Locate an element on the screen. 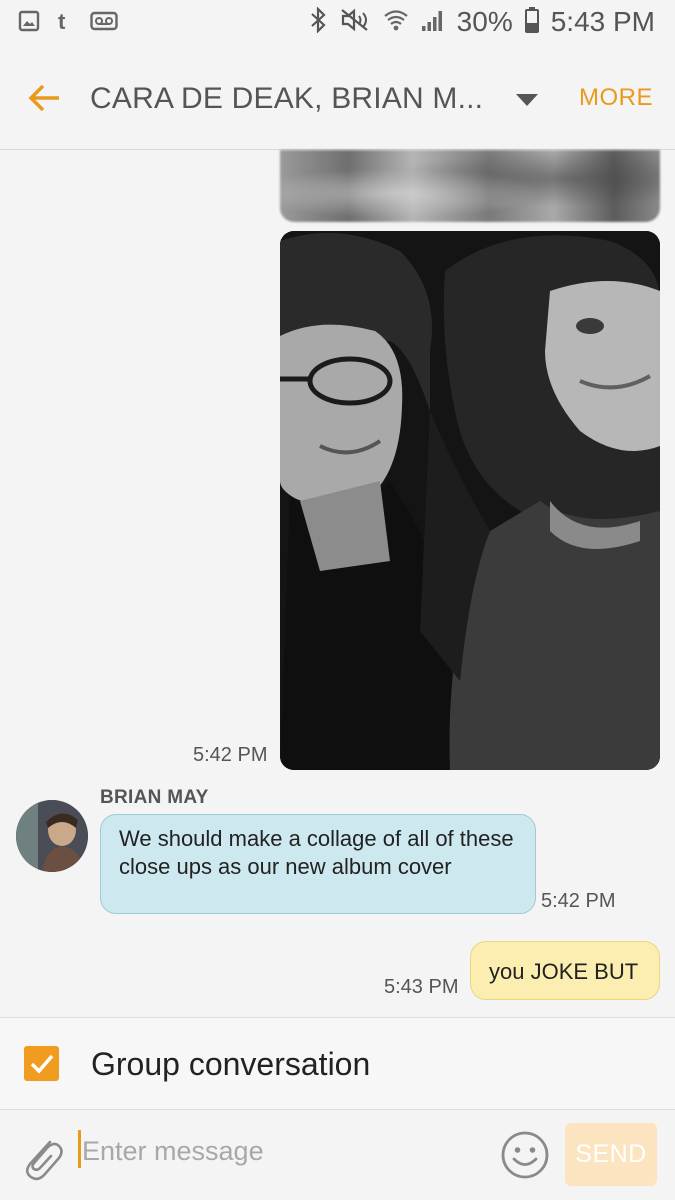 Image resolution: width=675 pixels, height=1200 pixels. paperclip-icon is located at coordinates (44, 1160).